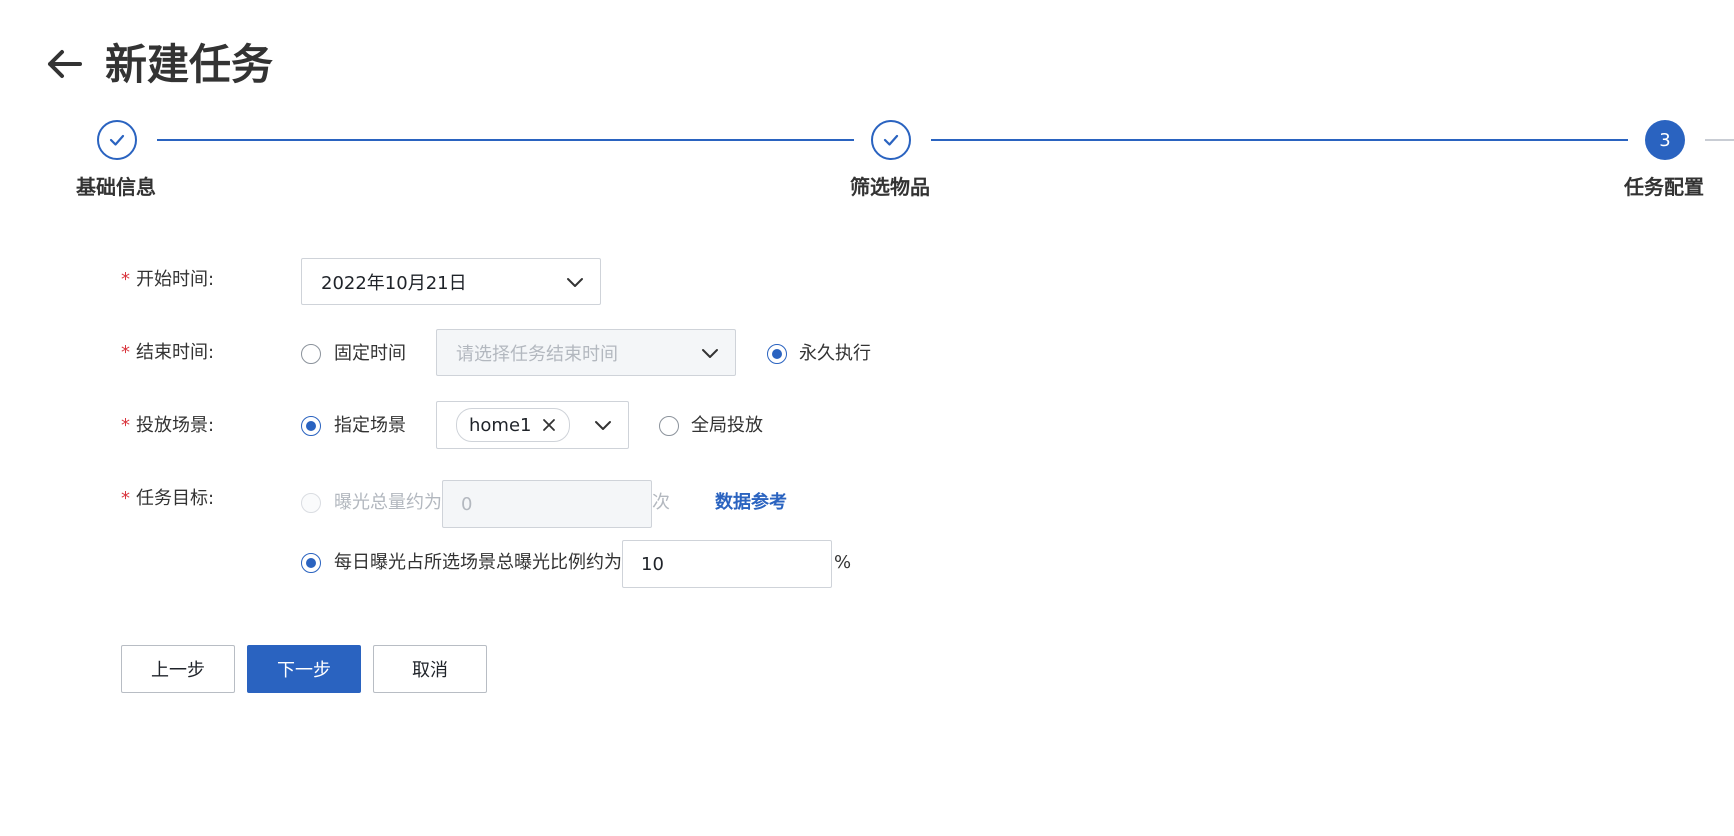 The width and height of the screenshot is (1734, 836). I want to click on prev-step-button: 上一步, so click(178, 669).